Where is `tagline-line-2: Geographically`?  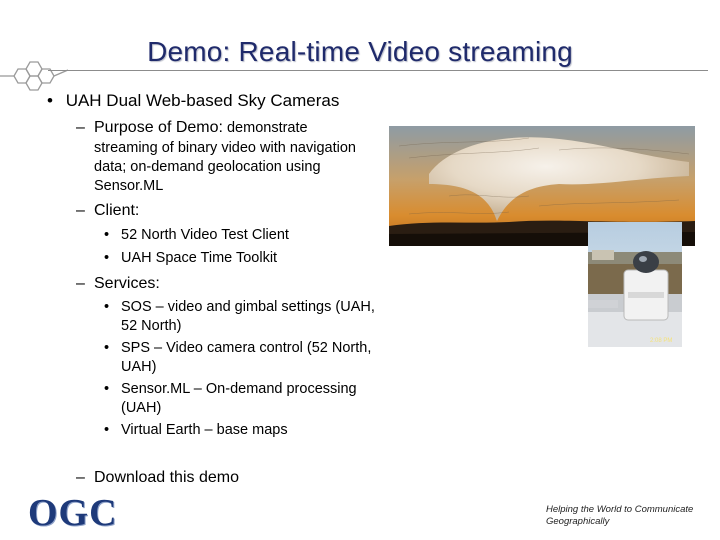
tagline-line-2: Geographically is located at coordinates (578, 521).